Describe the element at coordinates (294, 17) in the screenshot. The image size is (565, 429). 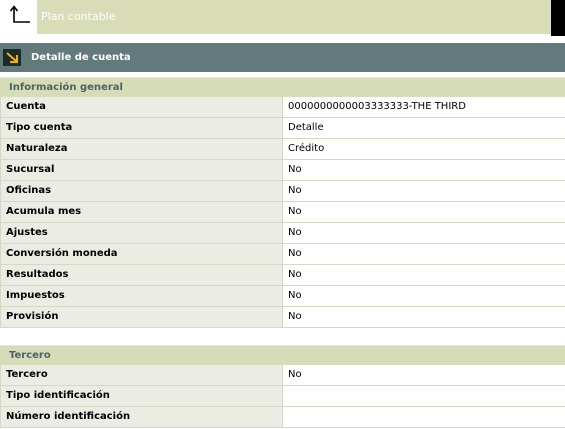
I see `page-title: Plan contable` at that location.